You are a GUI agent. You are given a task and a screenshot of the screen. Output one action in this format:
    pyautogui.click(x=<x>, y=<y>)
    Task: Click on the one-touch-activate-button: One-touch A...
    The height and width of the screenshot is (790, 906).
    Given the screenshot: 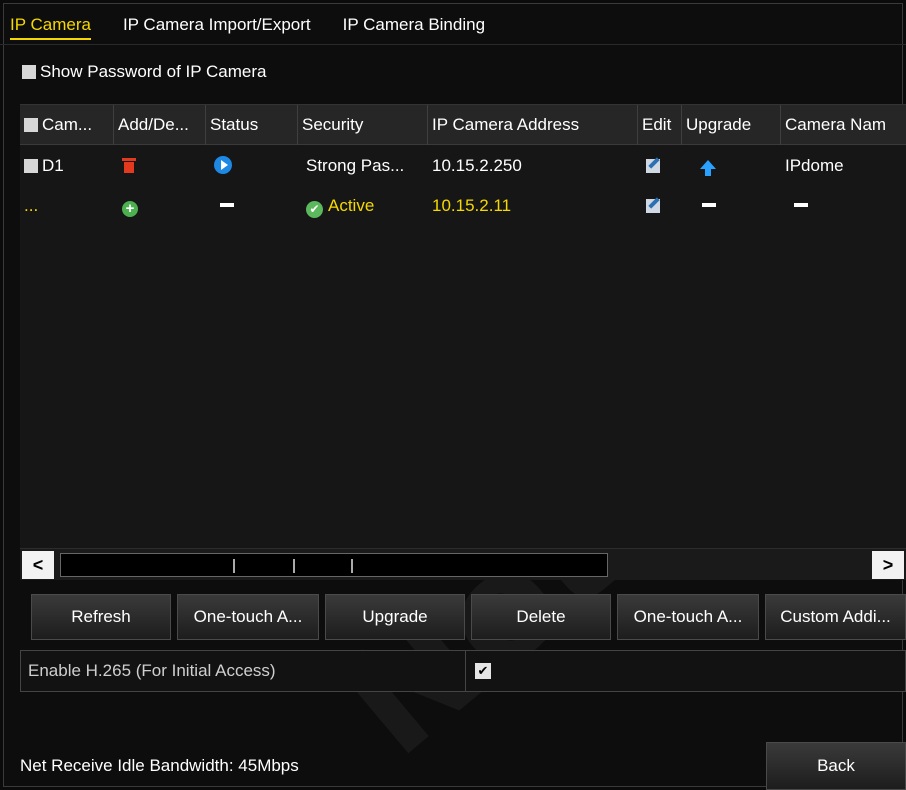 What is the action you would take?
    pyautogui.click(x=248, y=617)
    